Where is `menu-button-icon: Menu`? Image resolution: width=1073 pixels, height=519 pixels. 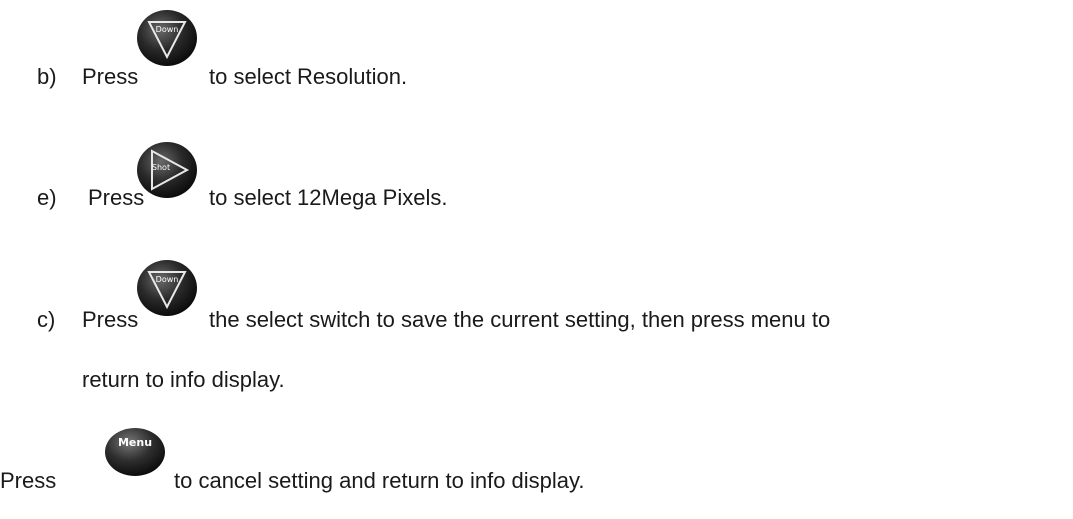 menu-button-icon: Menu is located at coordinates (135, 448).